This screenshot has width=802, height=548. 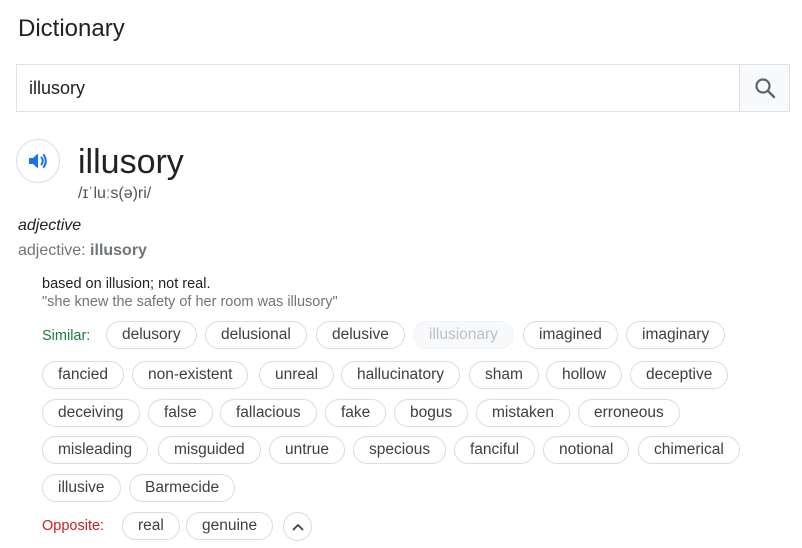 I want to click on similar-chip-sham: sham, so click(x=504, y=375).